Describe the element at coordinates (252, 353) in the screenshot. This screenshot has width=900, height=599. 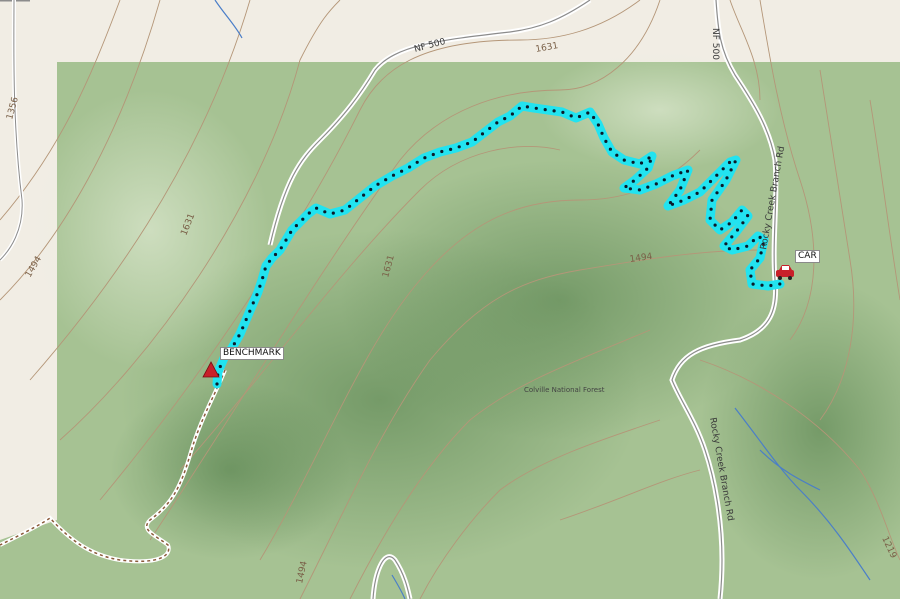
I see `waypoint-label-benchmark: BENCHMARK` at that location.